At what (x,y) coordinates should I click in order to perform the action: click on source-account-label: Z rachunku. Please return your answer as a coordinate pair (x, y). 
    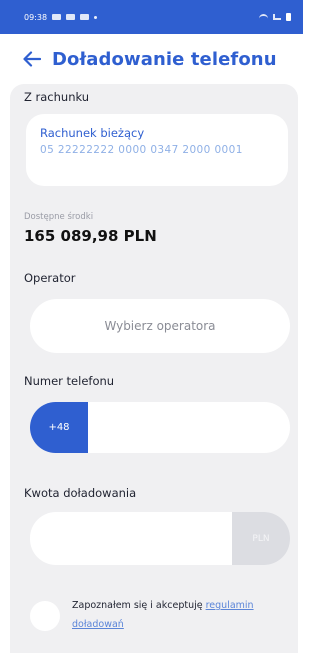
    Looking at the image, I should click on (57, 97).